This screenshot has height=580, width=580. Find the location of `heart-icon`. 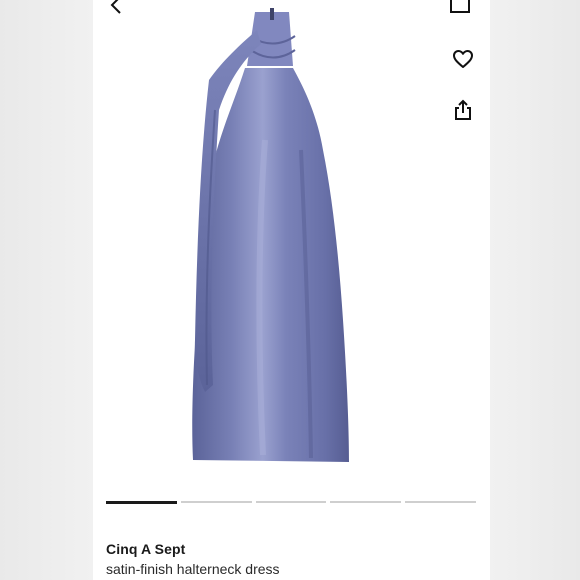

heart-icon is located at coordinates (463, 59).